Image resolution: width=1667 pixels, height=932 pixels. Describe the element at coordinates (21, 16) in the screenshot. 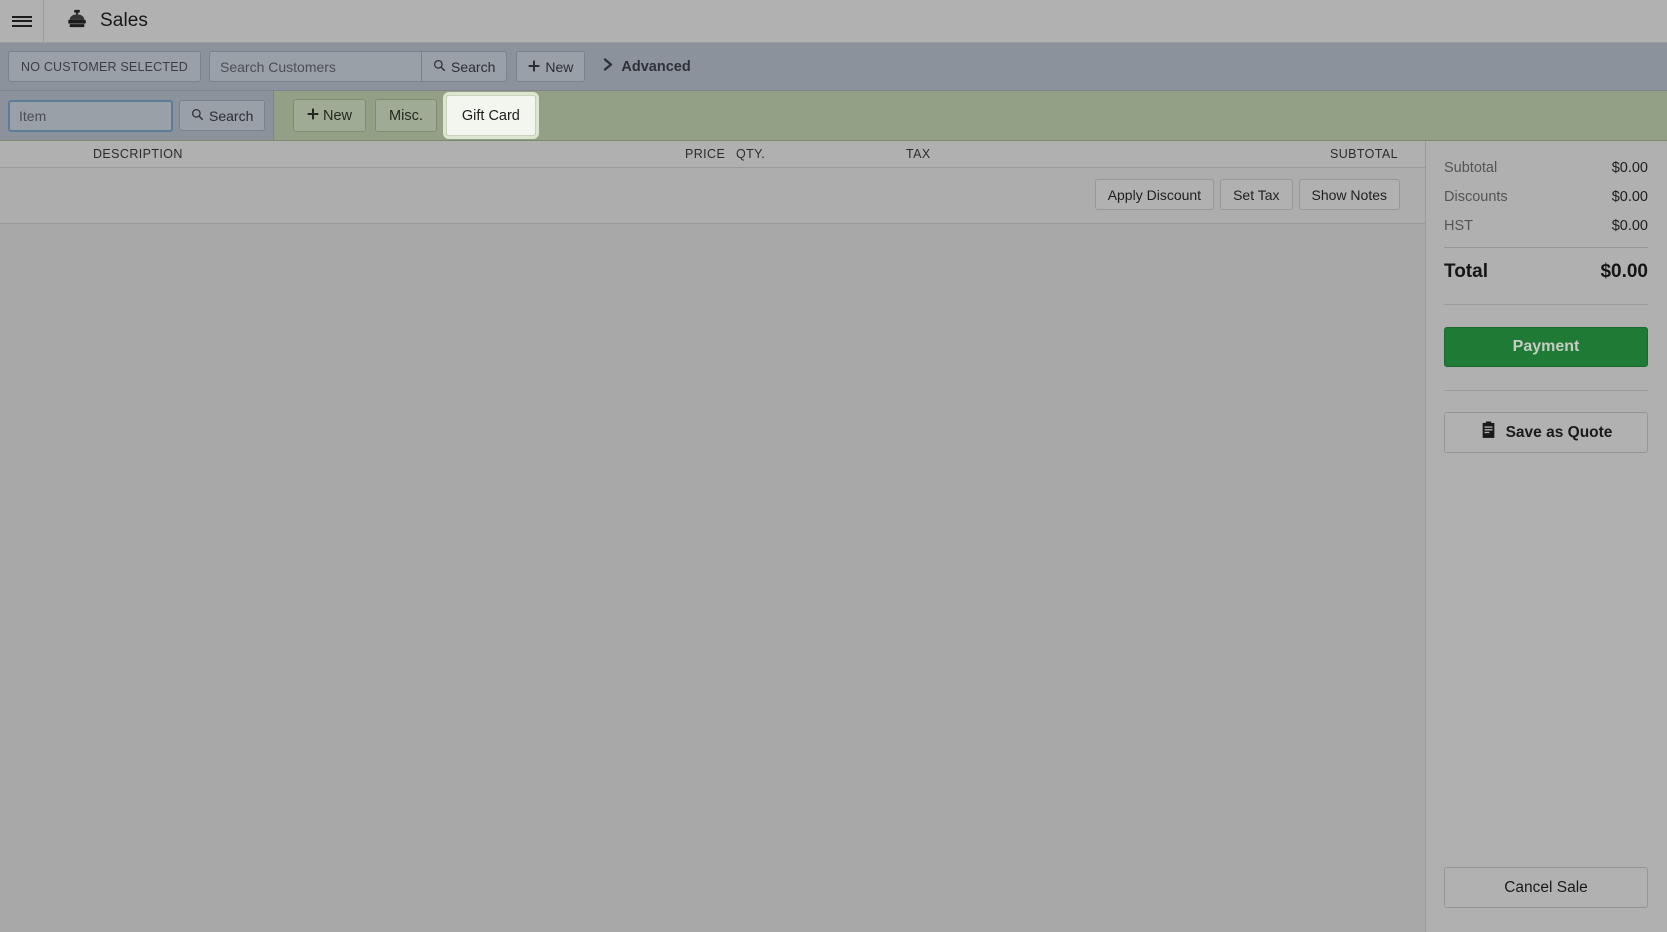

I see `hamburger-icon` at that location.